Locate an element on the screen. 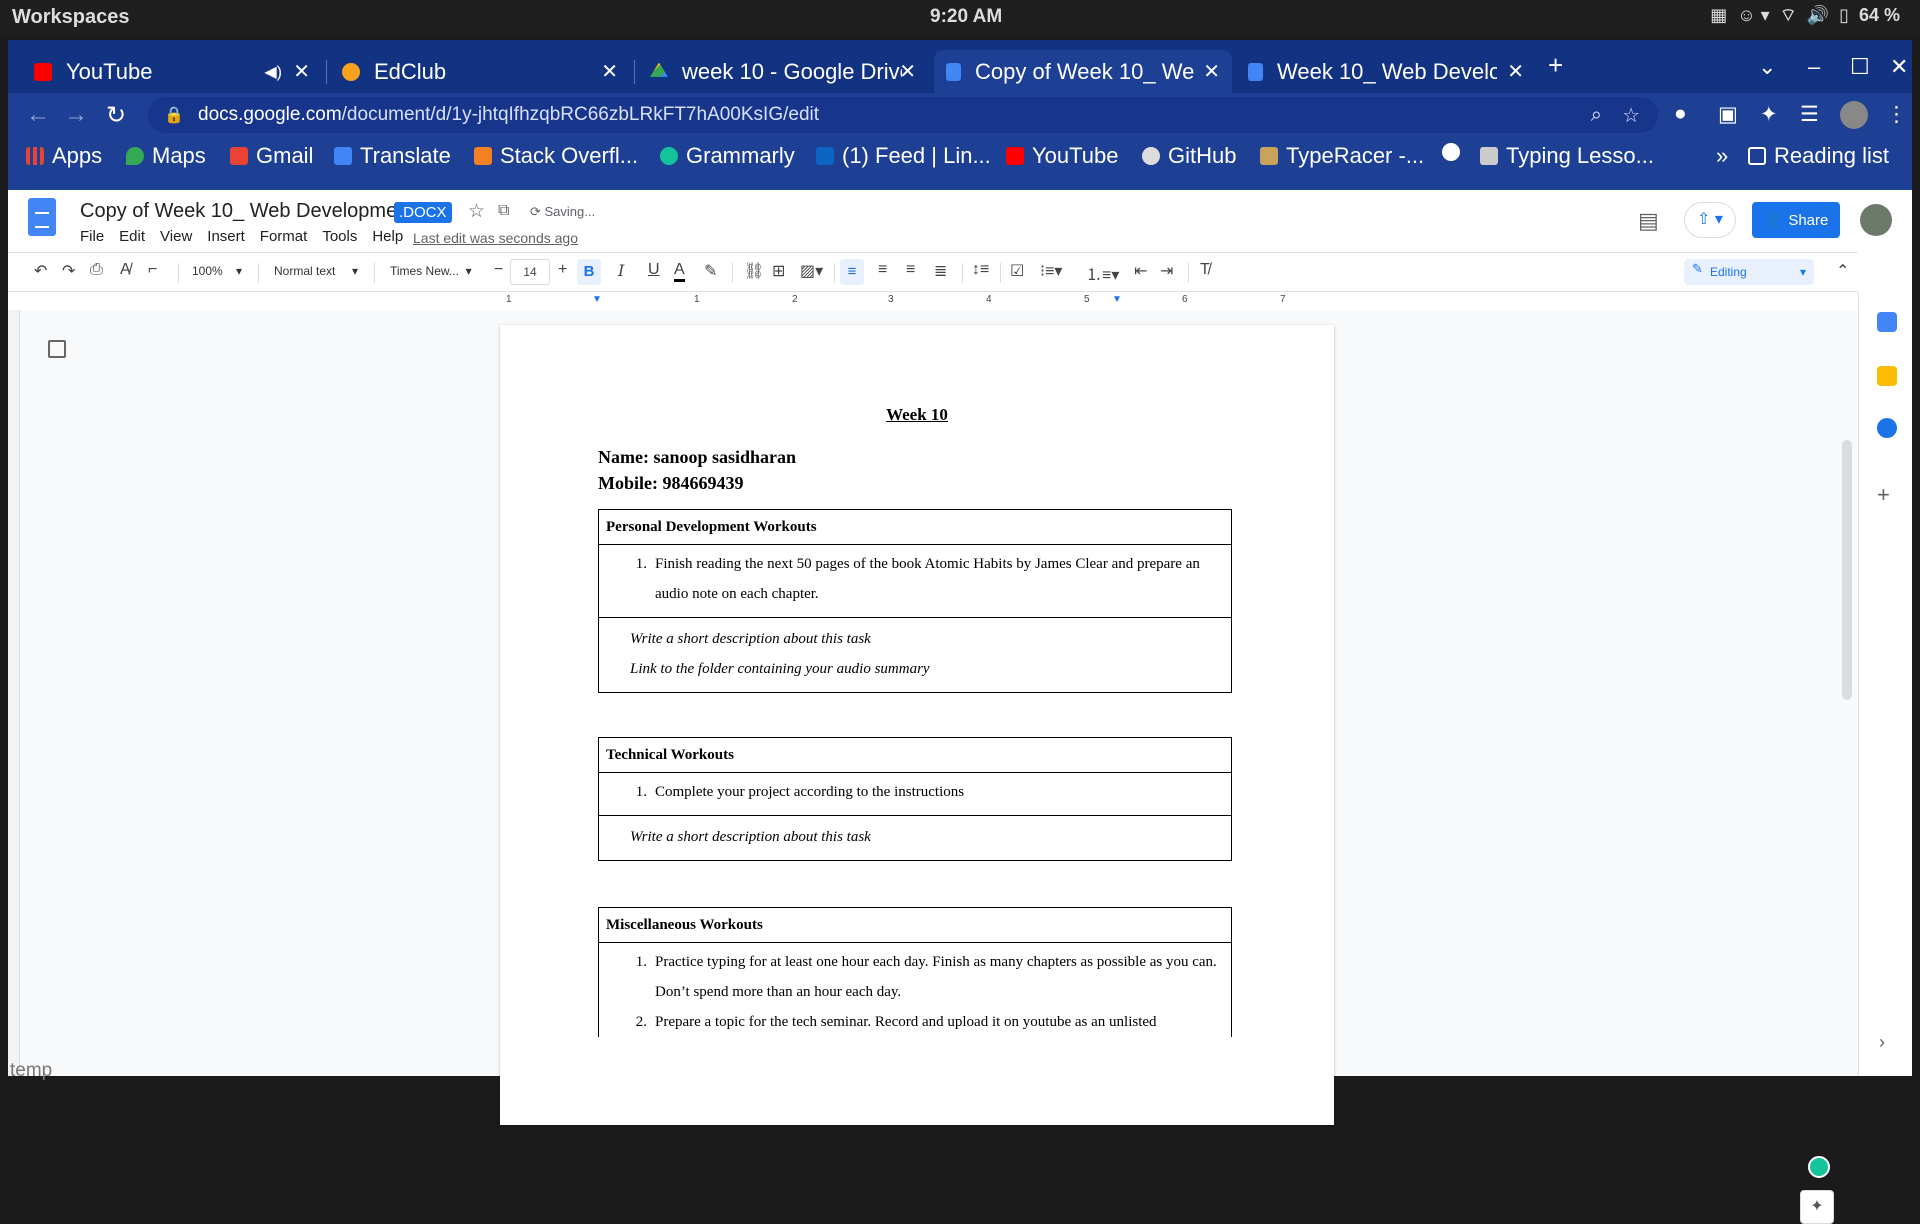 Image resolution: width=1920 pixels, height=1224 pixels. reload-icon: ↻ is located at coordinates (116, 115).